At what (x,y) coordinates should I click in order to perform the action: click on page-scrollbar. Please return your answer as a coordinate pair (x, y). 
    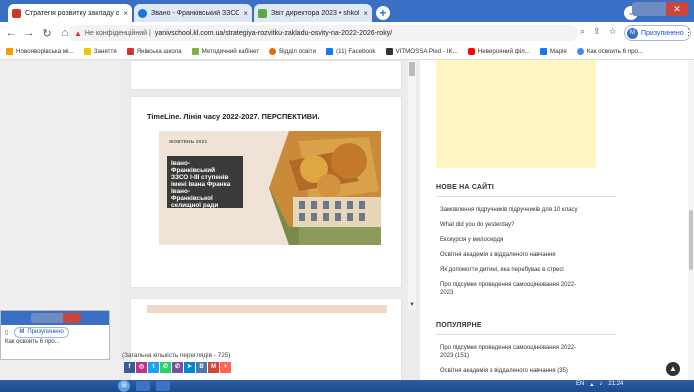
    Looking at the image, I should click on (691, 221).